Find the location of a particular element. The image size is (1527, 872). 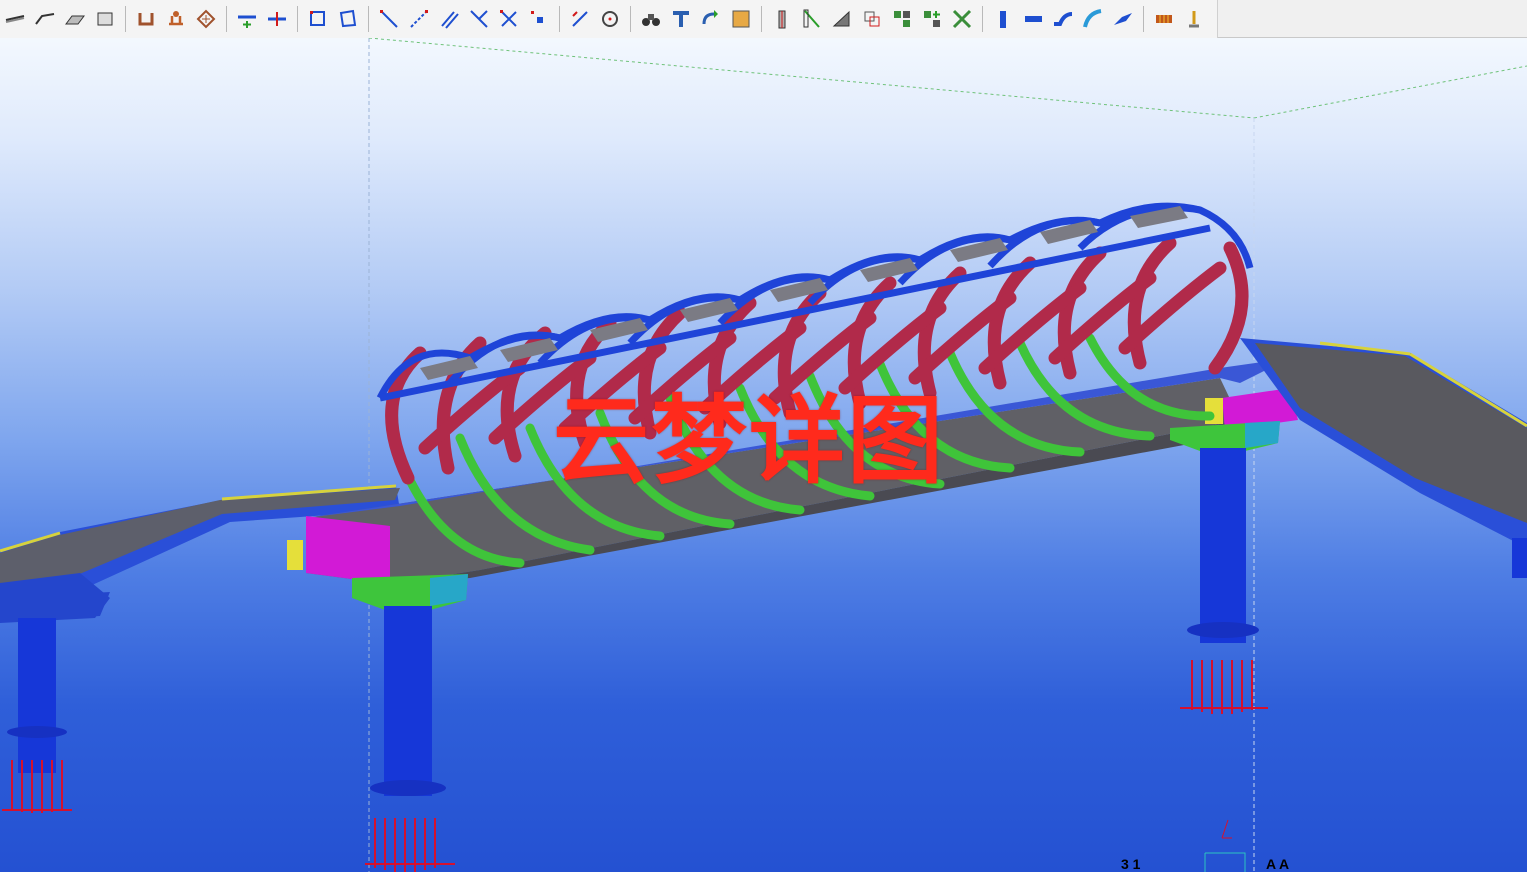

rect-select-button is located at coordinates (318, 19).